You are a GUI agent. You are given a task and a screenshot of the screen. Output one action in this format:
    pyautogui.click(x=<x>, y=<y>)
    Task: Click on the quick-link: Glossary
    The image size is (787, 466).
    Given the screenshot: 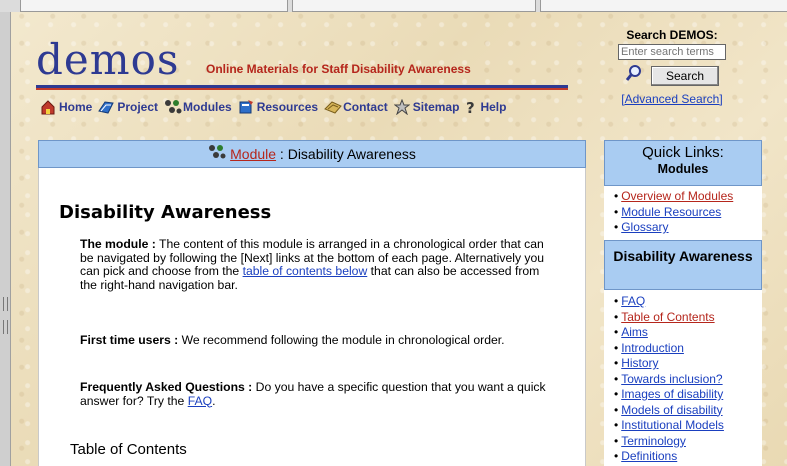 What is the action you would take?
    pyautogui.click(x=644, y=227)
    